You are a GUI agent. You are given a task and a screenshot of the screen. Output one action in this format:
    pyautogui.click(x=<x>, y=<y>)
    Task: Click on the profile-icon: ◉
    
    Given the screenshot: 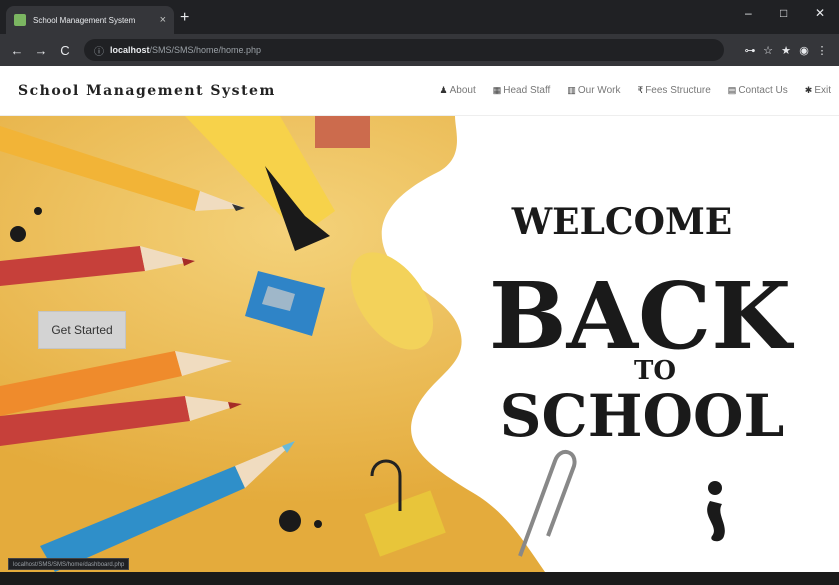 What is the action you would take?
    pyautogui.click(x=804, y=50)
    